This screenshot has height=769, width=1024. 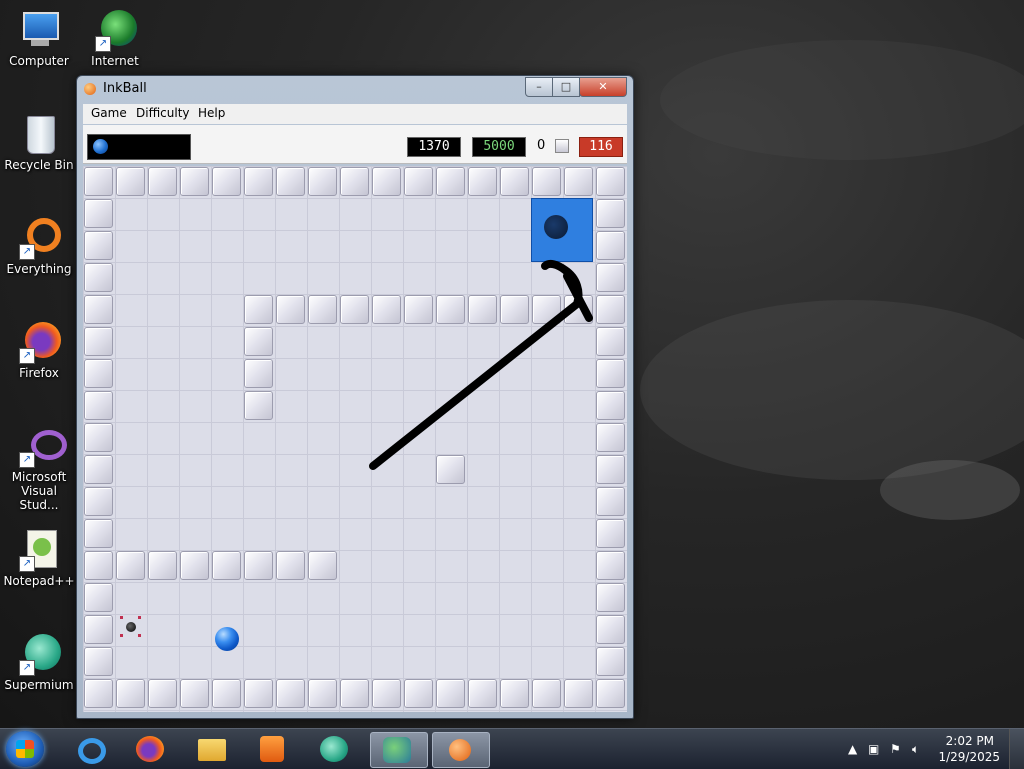 What do you see at coordinates (915, 749) in the screenshot?
I see `volume-icon: 🔈︎` at bounding box center [915, 749].